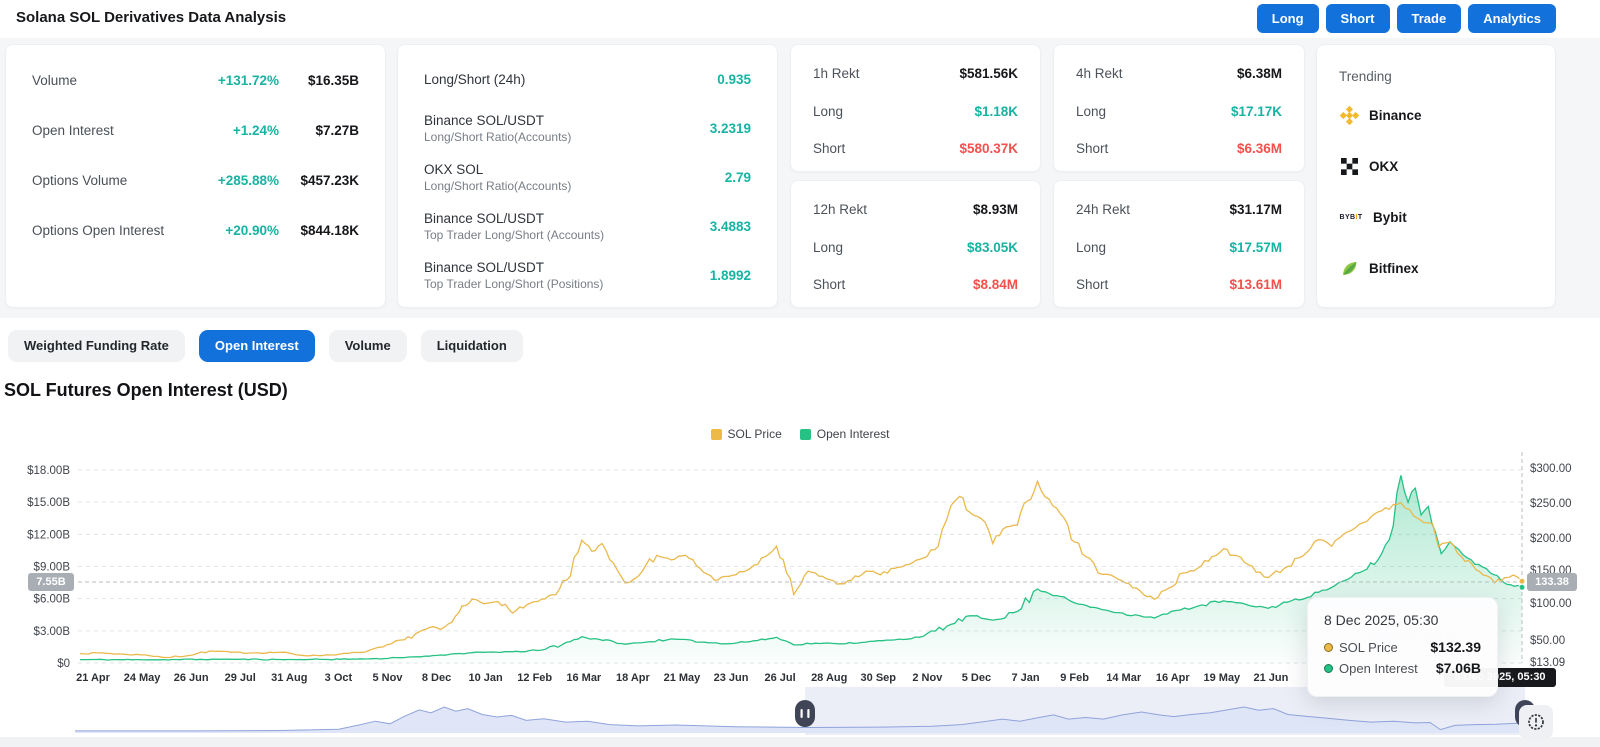 The height and width of the screenshot is (747, 1600). I want to click on rekt-label: 24h Rekt, so click(1103, 210).